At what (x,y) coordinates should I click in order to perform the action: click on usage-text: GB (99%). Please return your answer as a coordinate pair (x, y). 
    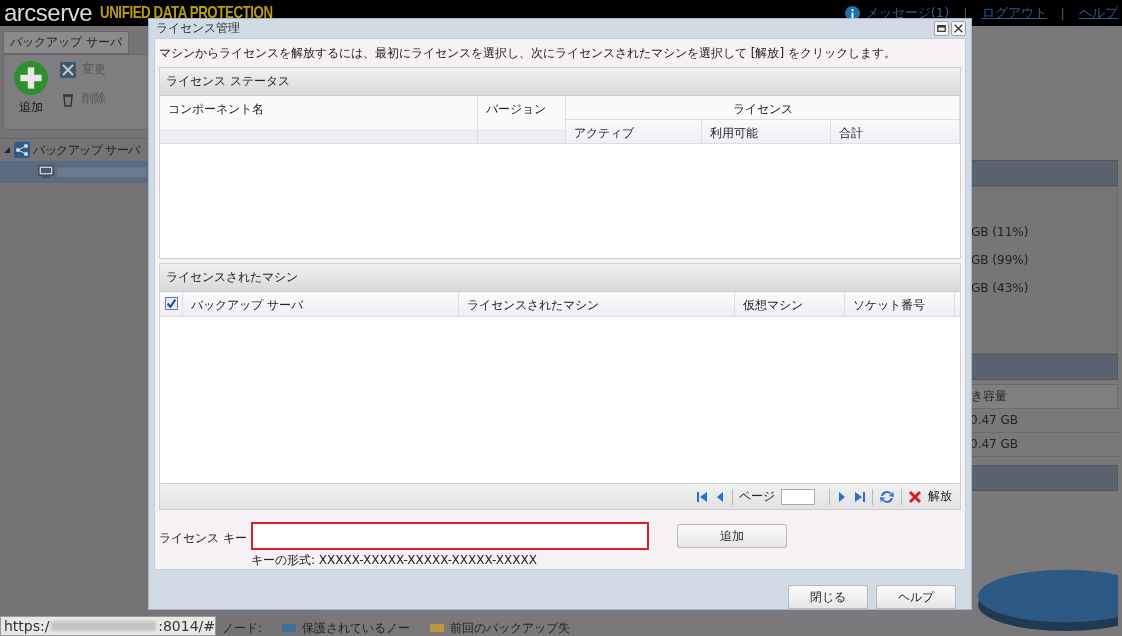
    Looking at the image, I should click on (1000, 260).